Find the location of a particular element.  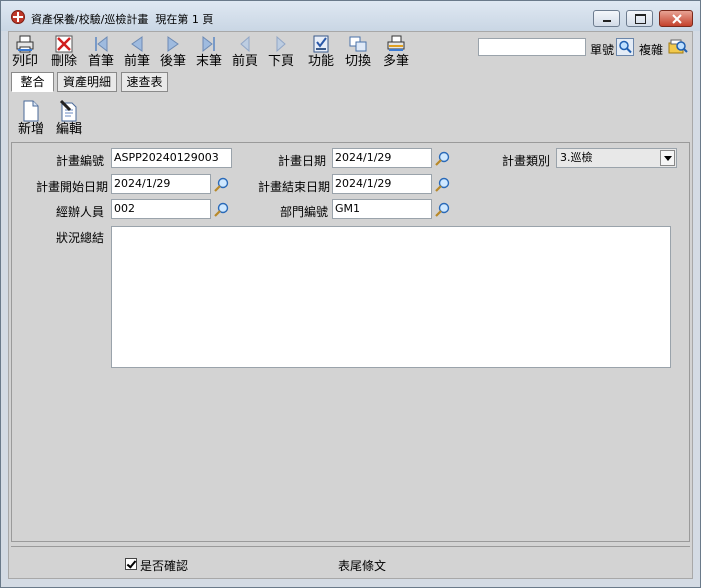

handler-search-icon is located at coordinates (222, 210).